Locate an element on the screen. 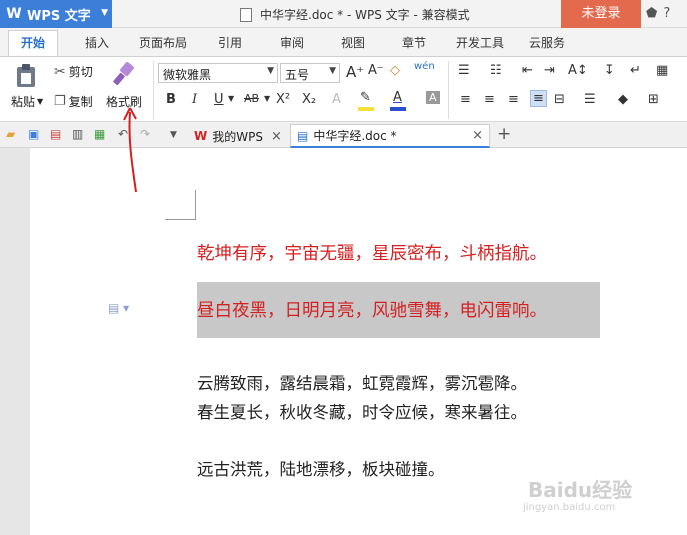  copy-button: ❐ 复制 is located at coordinates (73, 101).